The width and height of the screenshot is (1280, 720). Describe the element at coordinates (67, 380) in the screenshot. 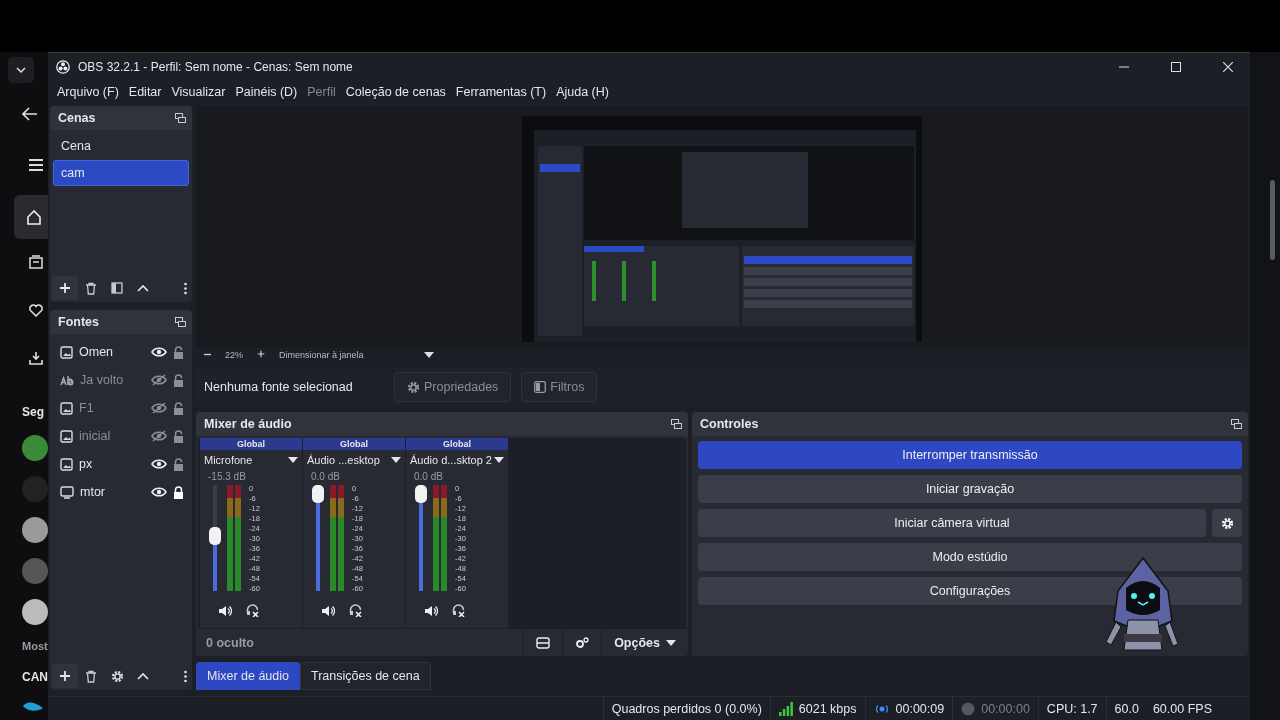

I see `text-icon` at that location.